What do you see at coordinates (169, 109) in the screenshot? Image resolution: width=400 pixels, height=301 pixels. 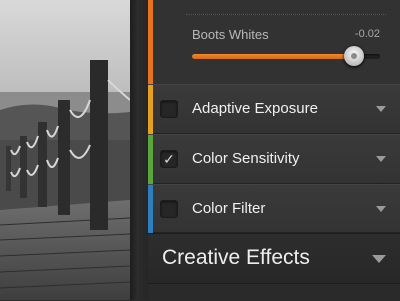 I see `adaptive-exposure-checkbox` at bounding box center [169, 109].